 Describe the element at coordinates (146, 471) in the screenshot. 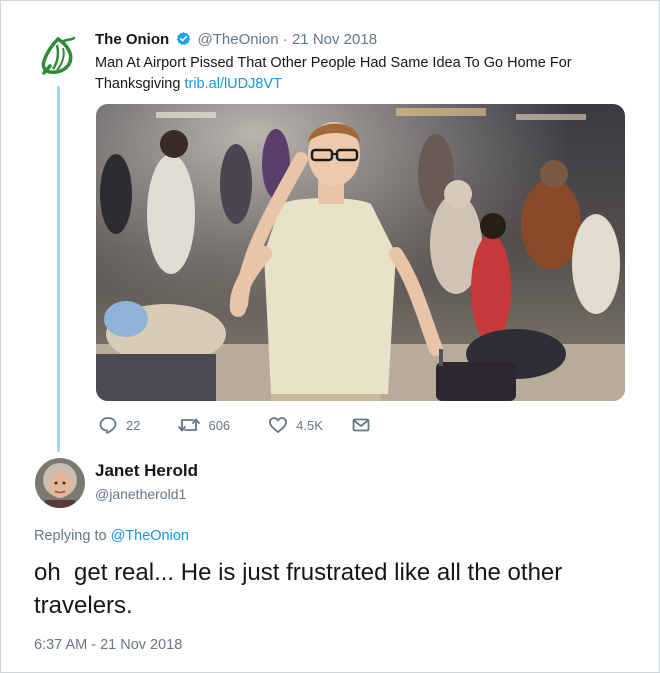

I see `reply-author-name: Janet Herold` at that location.